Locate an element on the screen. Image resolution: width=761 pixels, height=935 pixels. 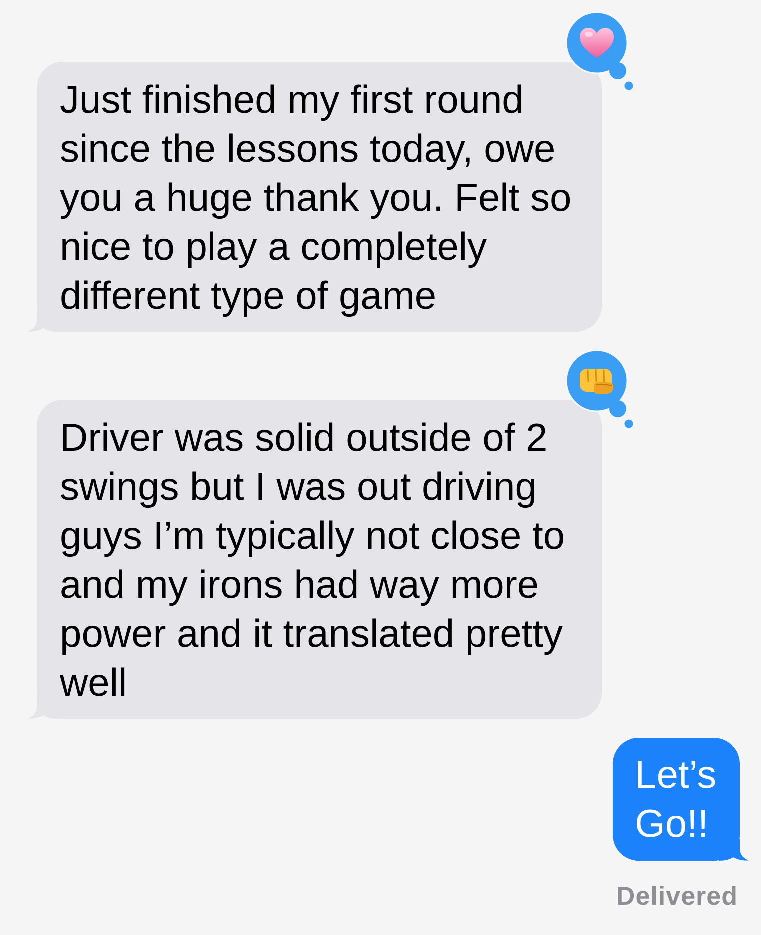
fist-tapback-icon is located at coordinates (600, 389).